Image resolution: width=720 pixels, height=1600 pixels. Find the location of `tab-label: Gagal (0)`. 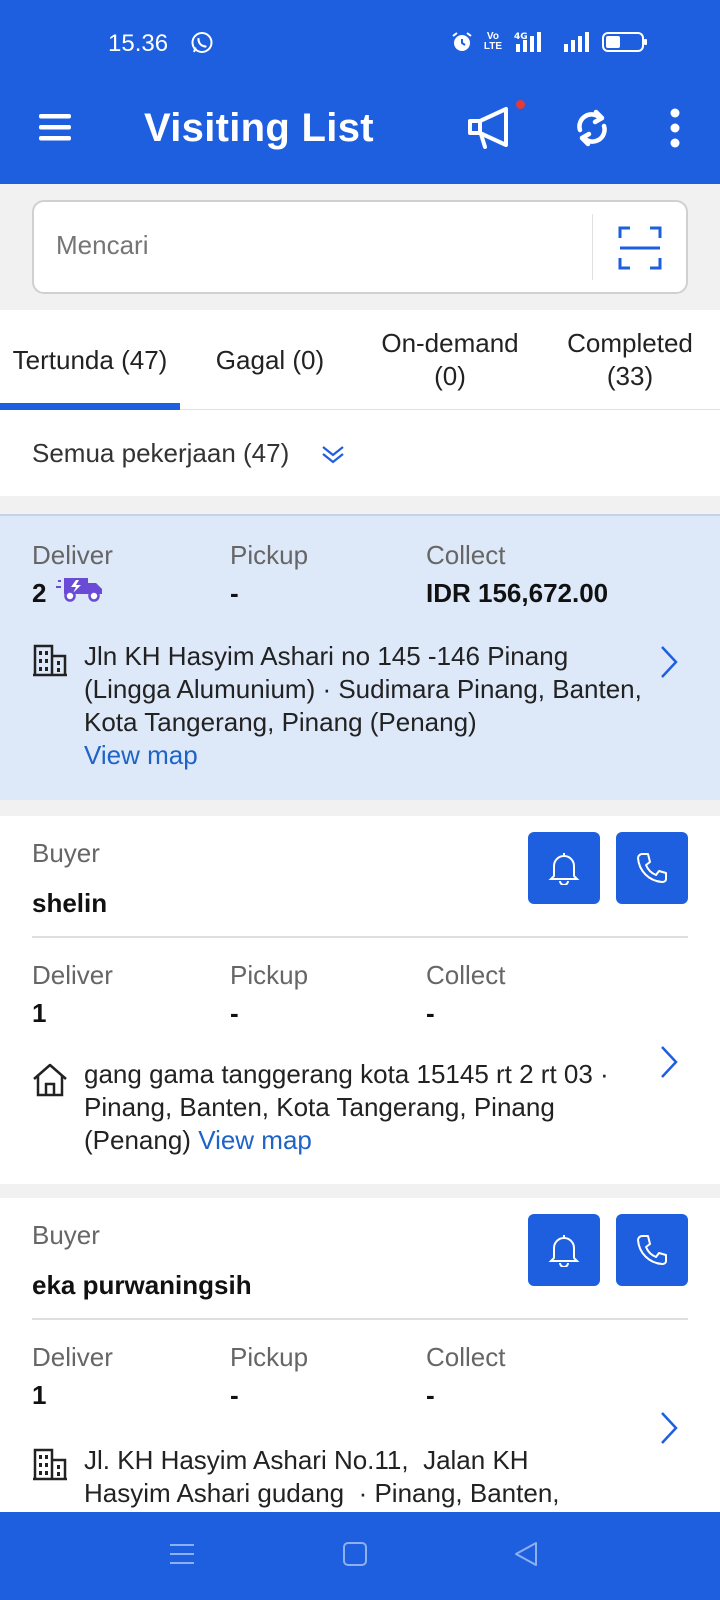

tab-label: Gagal (0) is located at coordinates (270, 359).